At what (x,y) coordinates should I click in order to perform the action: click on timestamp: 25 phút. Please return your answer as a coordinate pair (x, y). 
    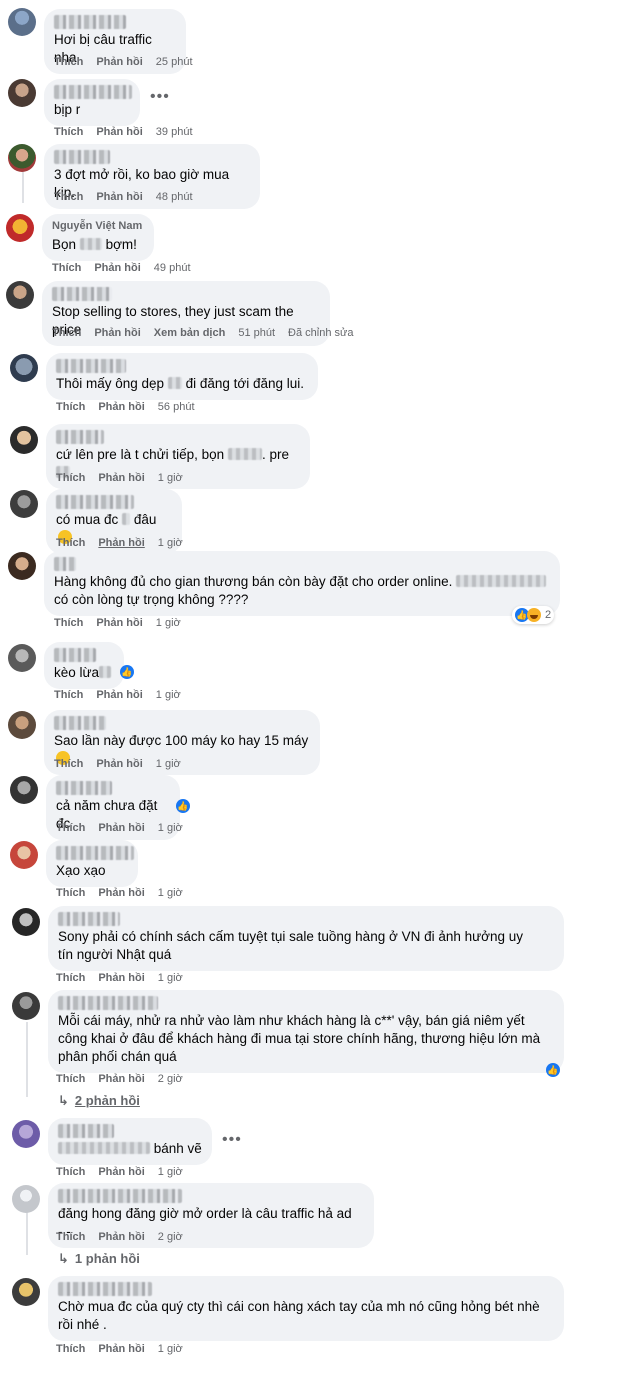
    Looking at the image, I should click on (174, 62).